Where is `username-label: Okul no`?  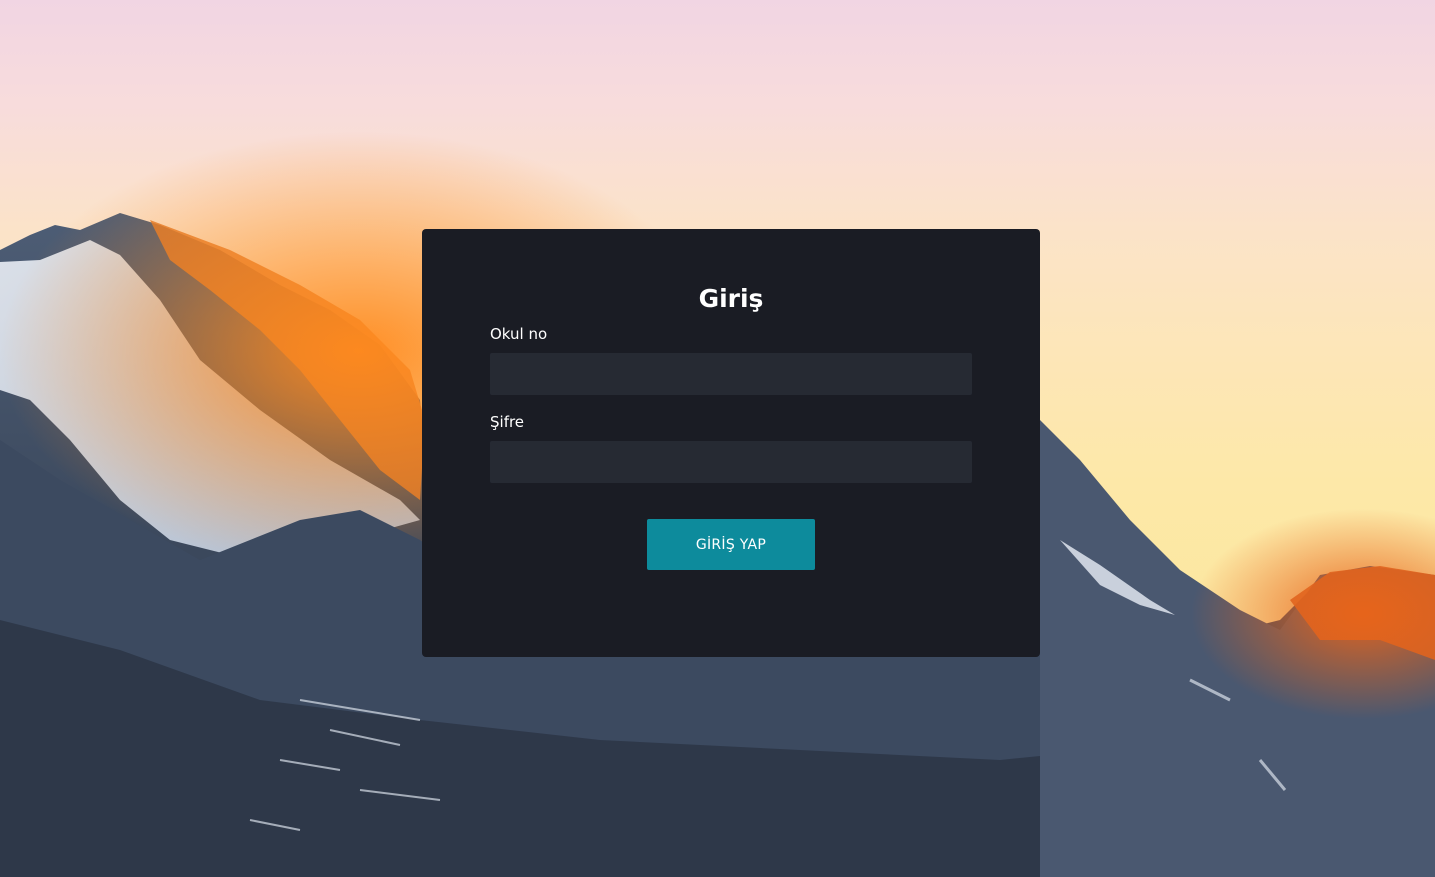
username-label: Okul no is located at coordinates (519, 334).